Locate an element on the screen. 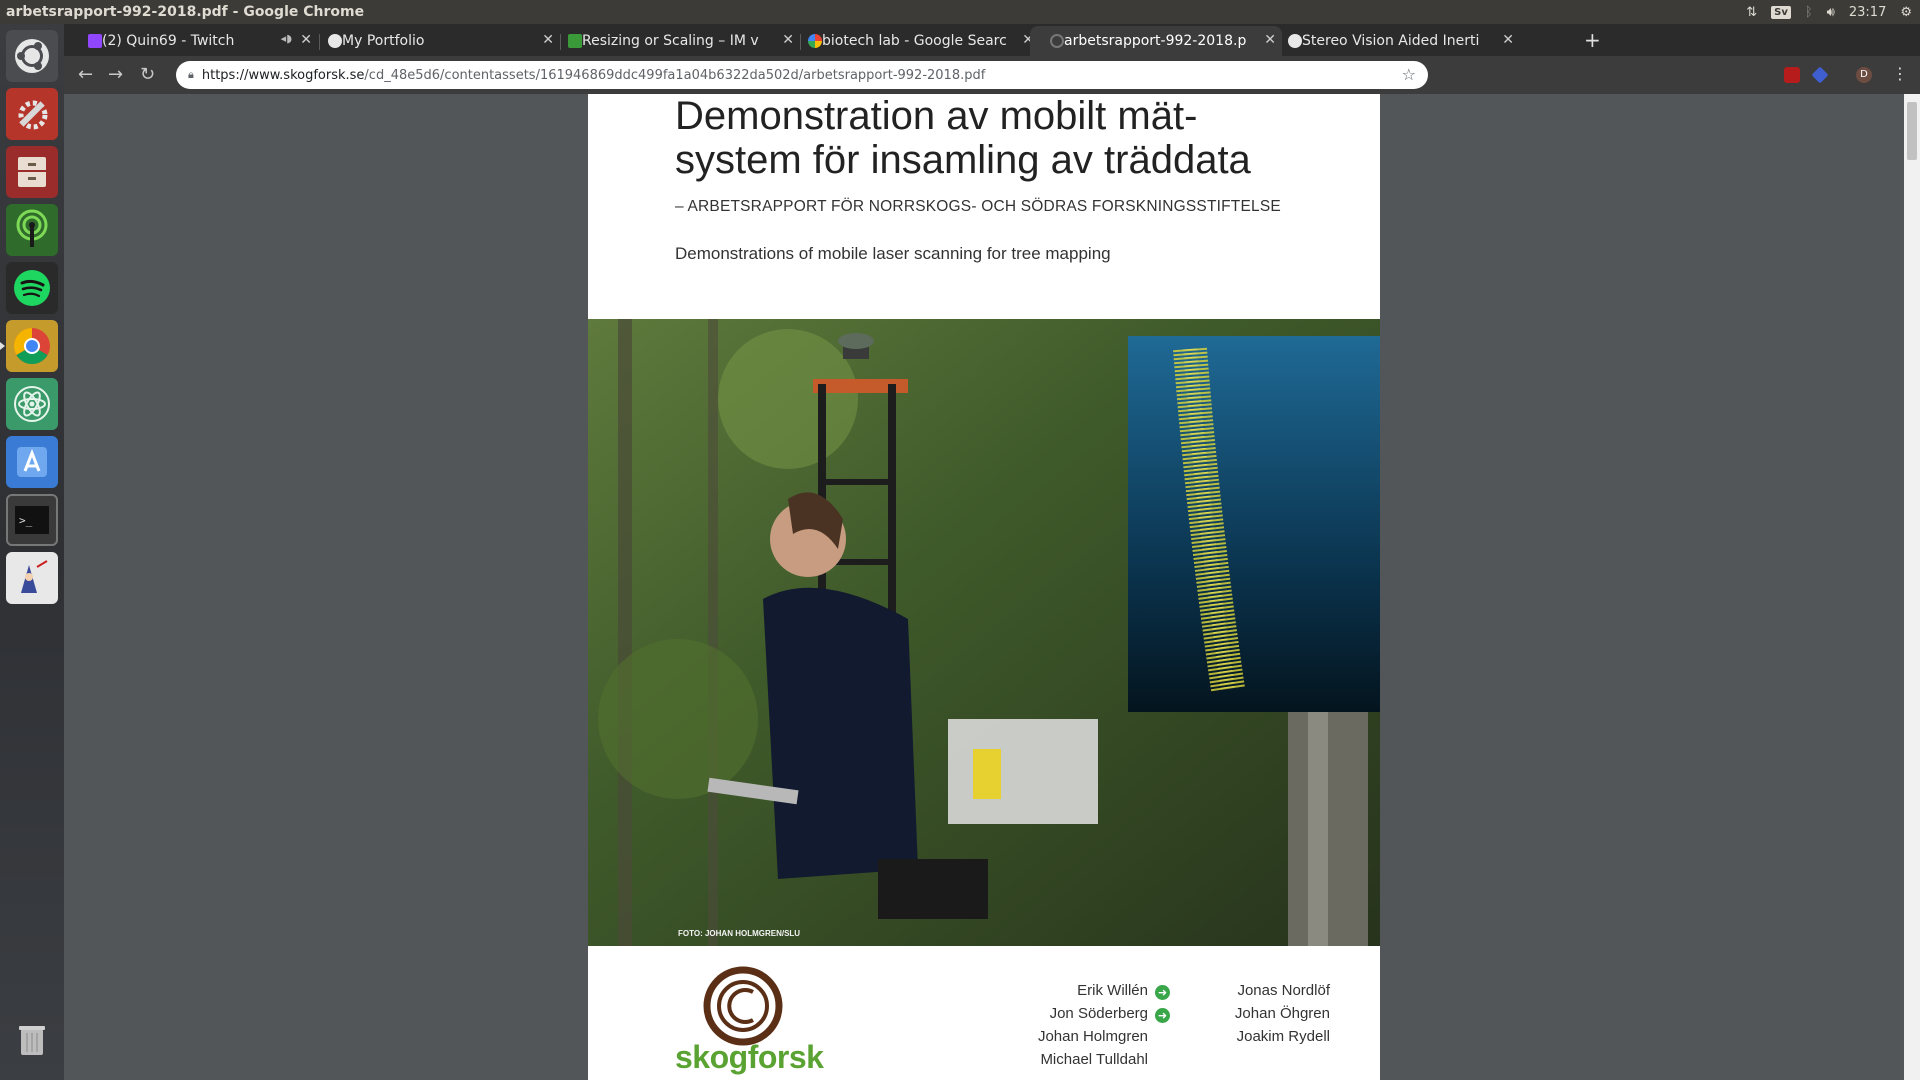  trash-launcher is located at coordinates (32, 1040).